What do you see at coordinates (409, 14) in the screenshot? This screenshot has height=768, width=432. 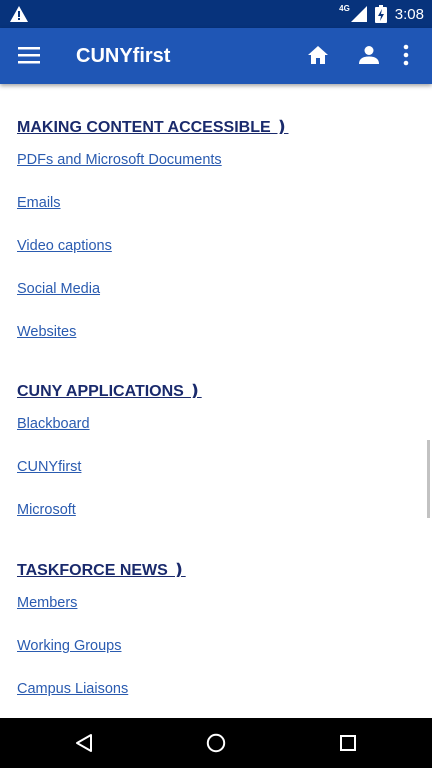 I see `clock: 3:08` at bounding box center [409, 14].